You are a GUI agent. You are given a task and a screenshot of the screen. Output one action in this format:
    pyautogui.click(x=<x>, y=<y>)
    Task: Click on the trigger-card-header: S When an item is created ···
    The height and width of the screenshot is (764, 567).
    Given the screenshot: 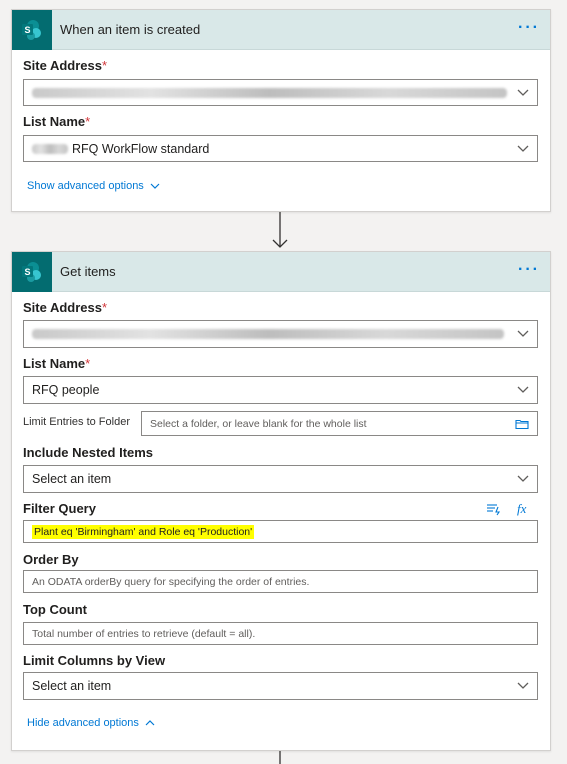 What is the action you would take?
    pyautogui.click(x=281, y=29)
    